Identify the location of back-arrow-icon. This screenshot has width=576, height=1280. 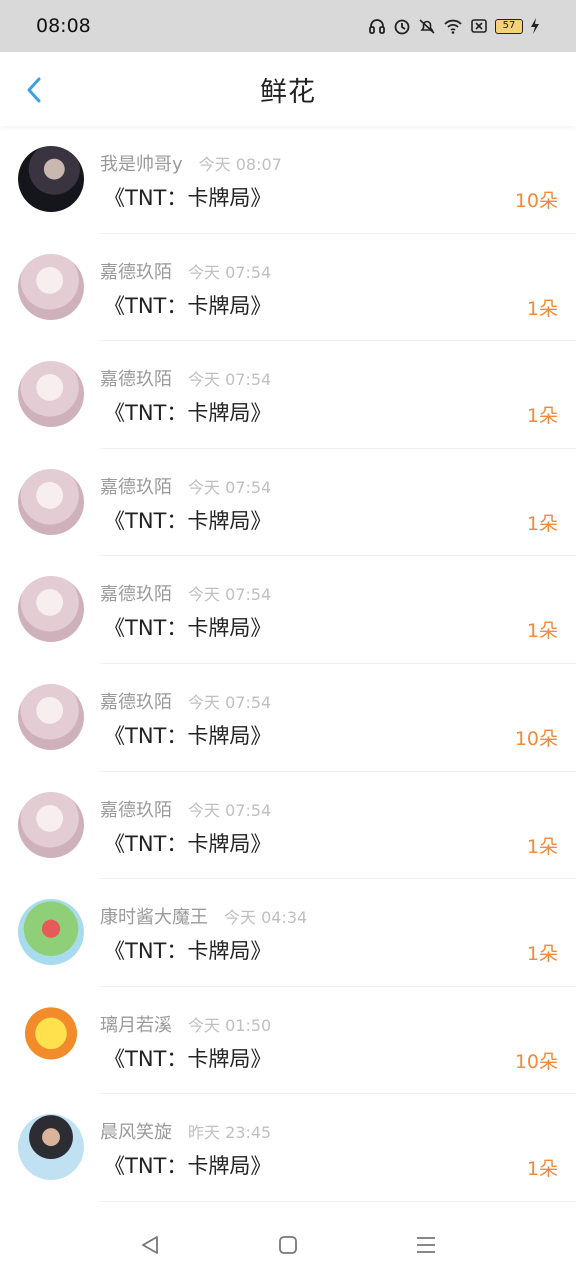
(34, 90).